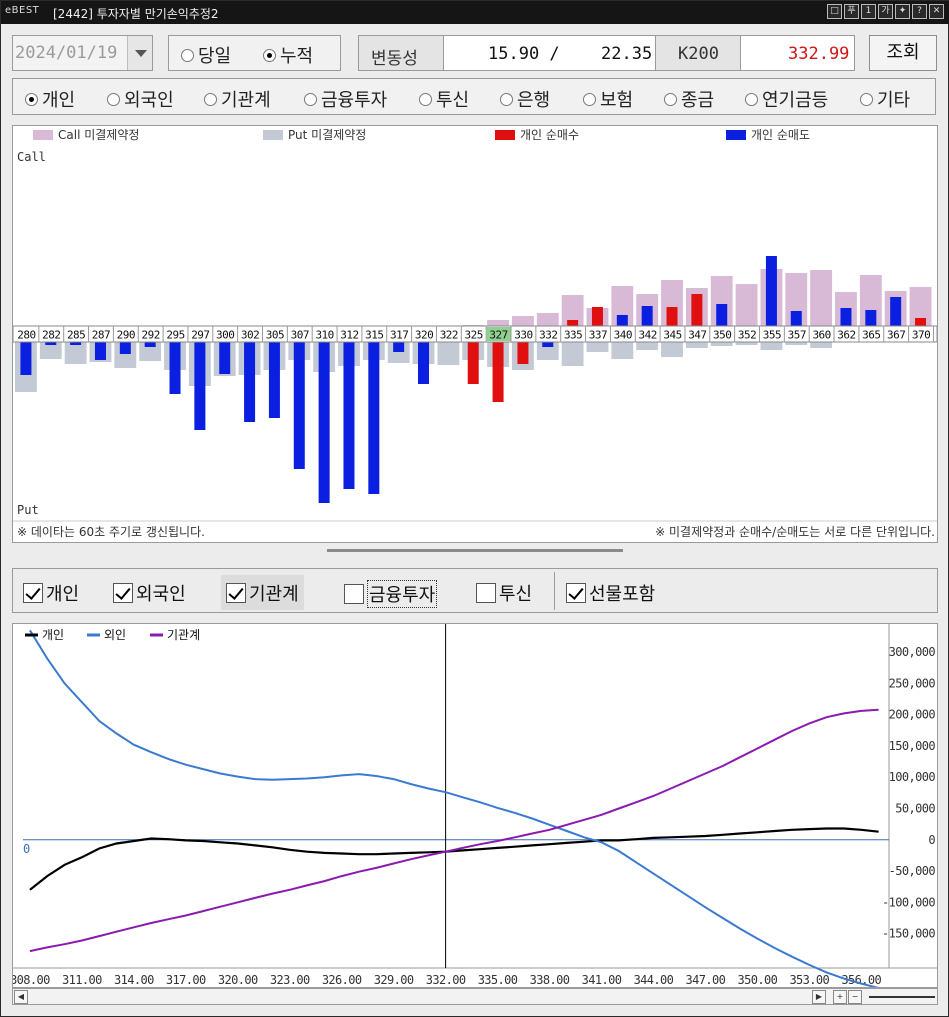 This screenshot has width=949, height=1017. I want to click on radio-today: 당일, so click(206, 55).